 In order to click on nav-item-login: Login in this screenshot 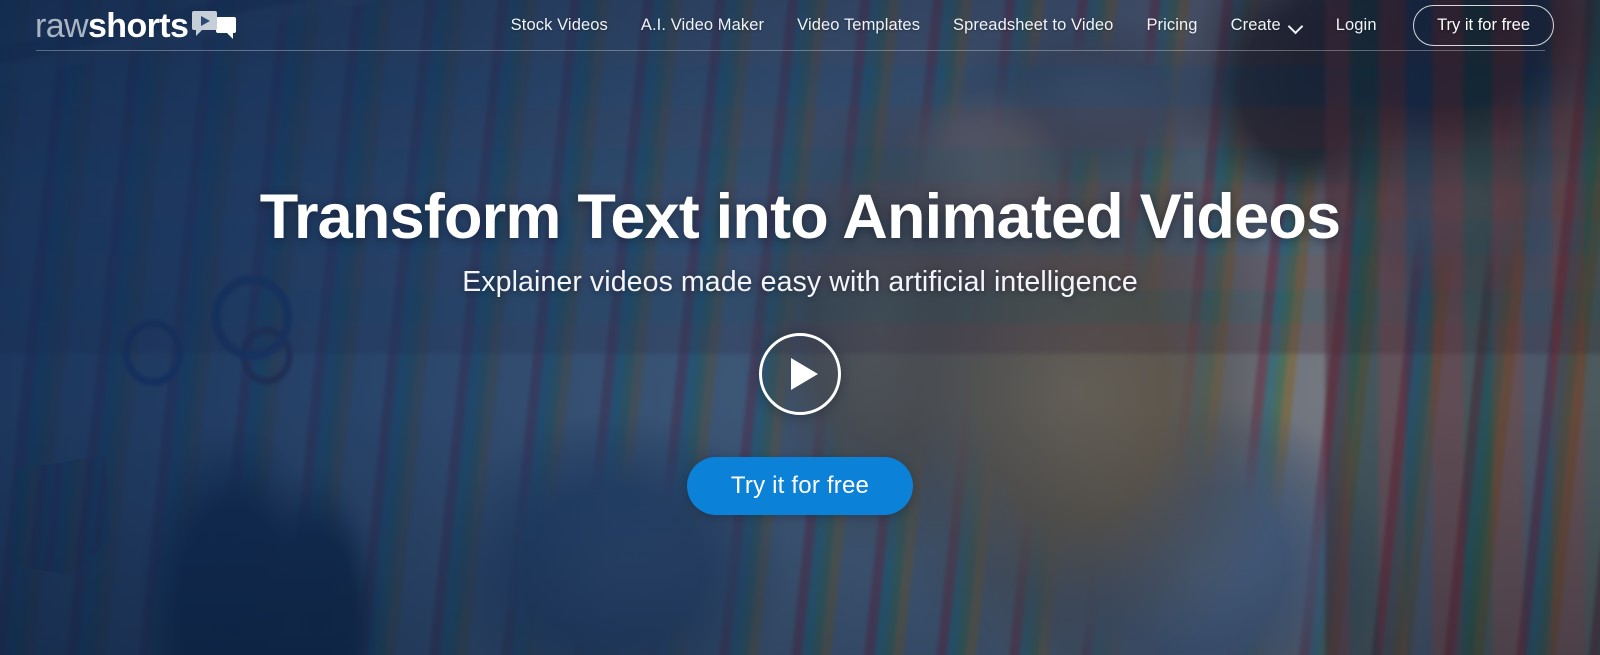, I will do `click(1356, 25)`.